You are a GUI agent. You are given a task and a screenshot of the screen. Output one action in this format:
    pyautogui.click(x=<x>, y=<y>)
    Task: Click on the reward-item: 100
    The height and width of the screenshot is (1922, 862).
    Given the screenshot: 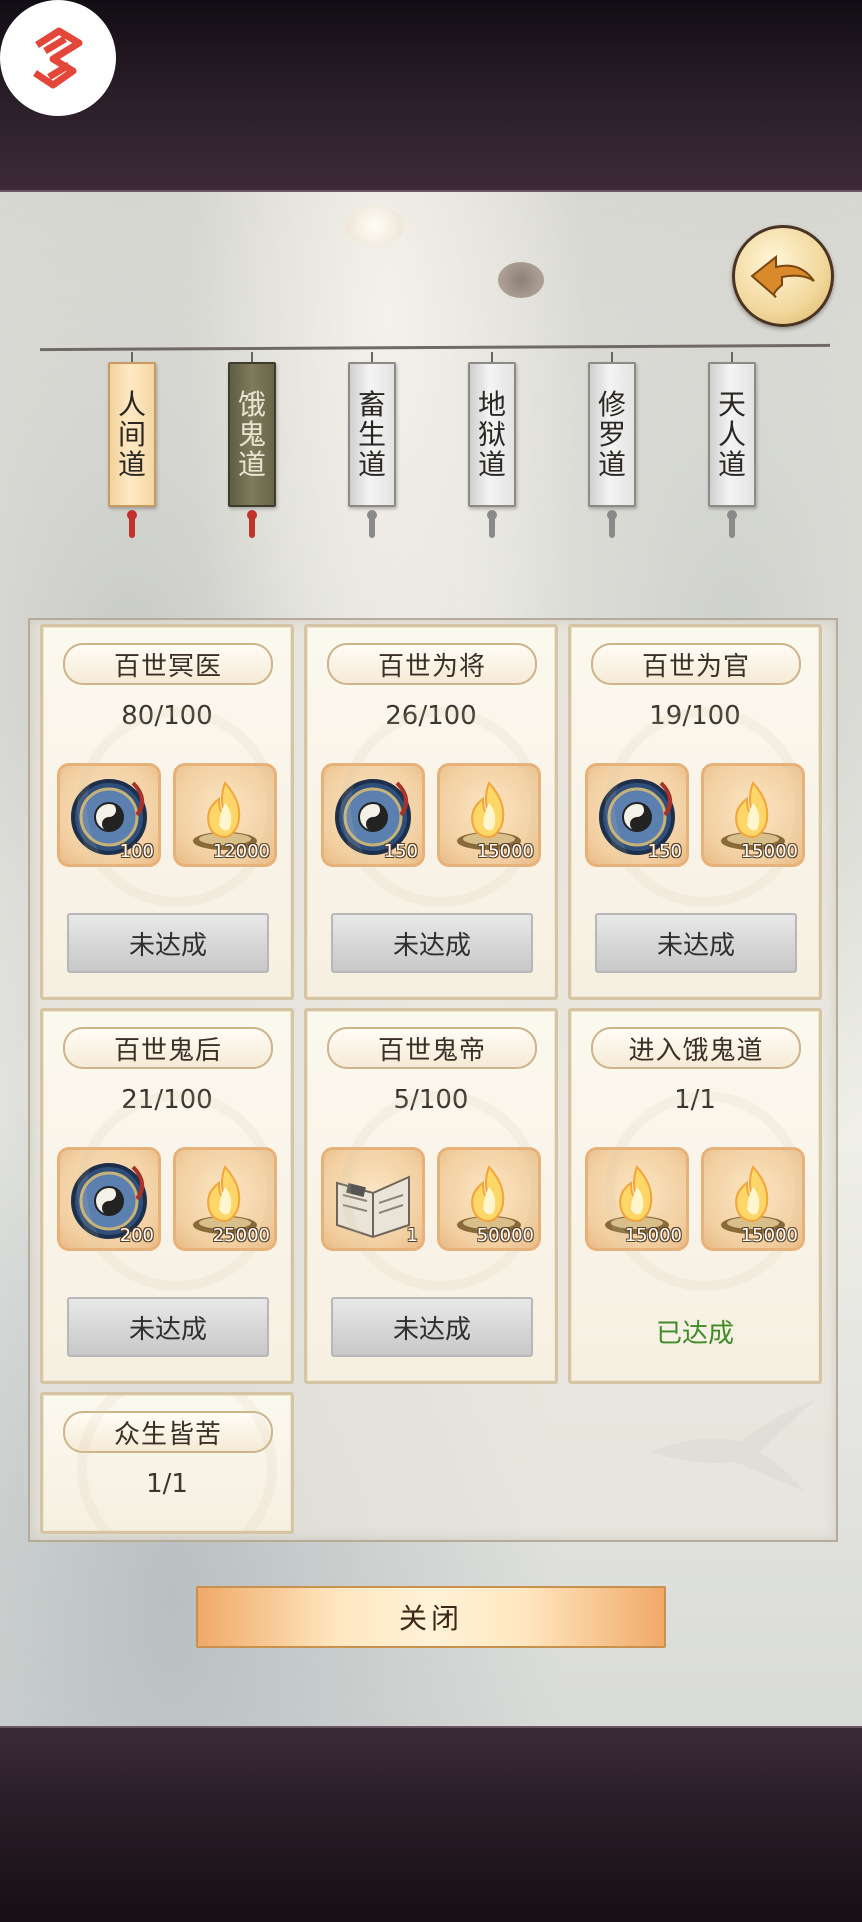 What is the action you would take?
    pyautogui.click(x=109, y=815)
    